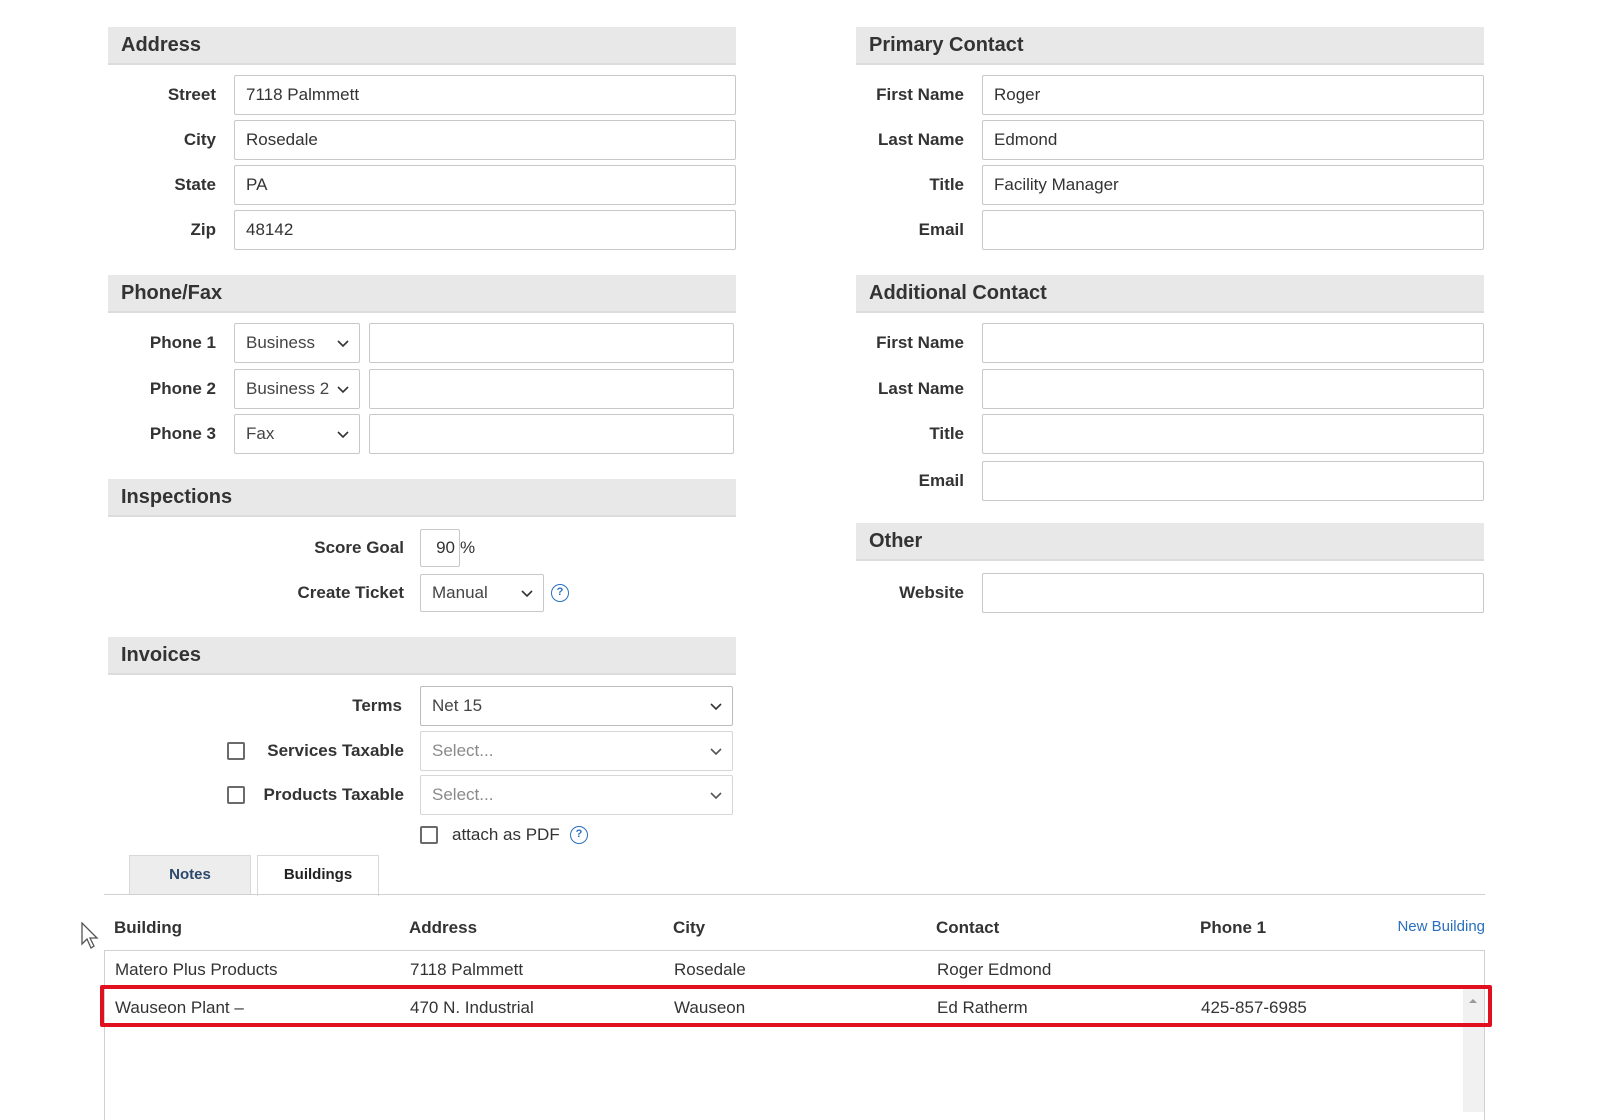  What do you see at coordinates (350, 592) in the screenshot?
I see `create-ticket-label: Create Ticket` at bounding box center [350, 592].